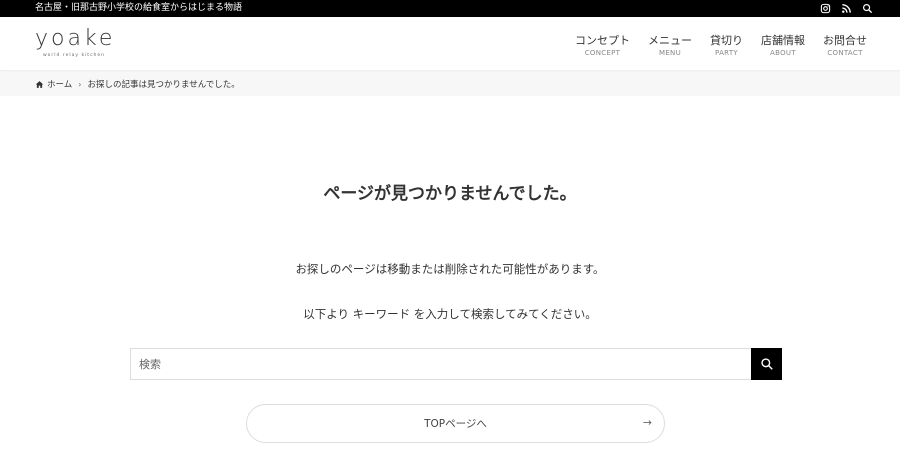  Describe the element at coordinates (602, 40) in the screenshot. I see `nav-label: コンセプト` at that location.